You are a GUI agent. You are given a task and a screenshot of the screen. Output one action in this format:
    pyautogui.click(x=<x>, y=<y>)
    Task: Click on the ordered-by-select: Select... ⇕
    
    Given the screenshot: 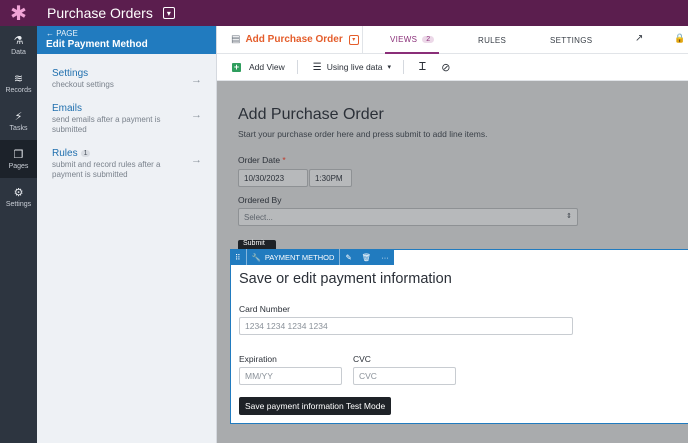 What is the action you would take?
    pyautogui.click(x=408, y=217)
    